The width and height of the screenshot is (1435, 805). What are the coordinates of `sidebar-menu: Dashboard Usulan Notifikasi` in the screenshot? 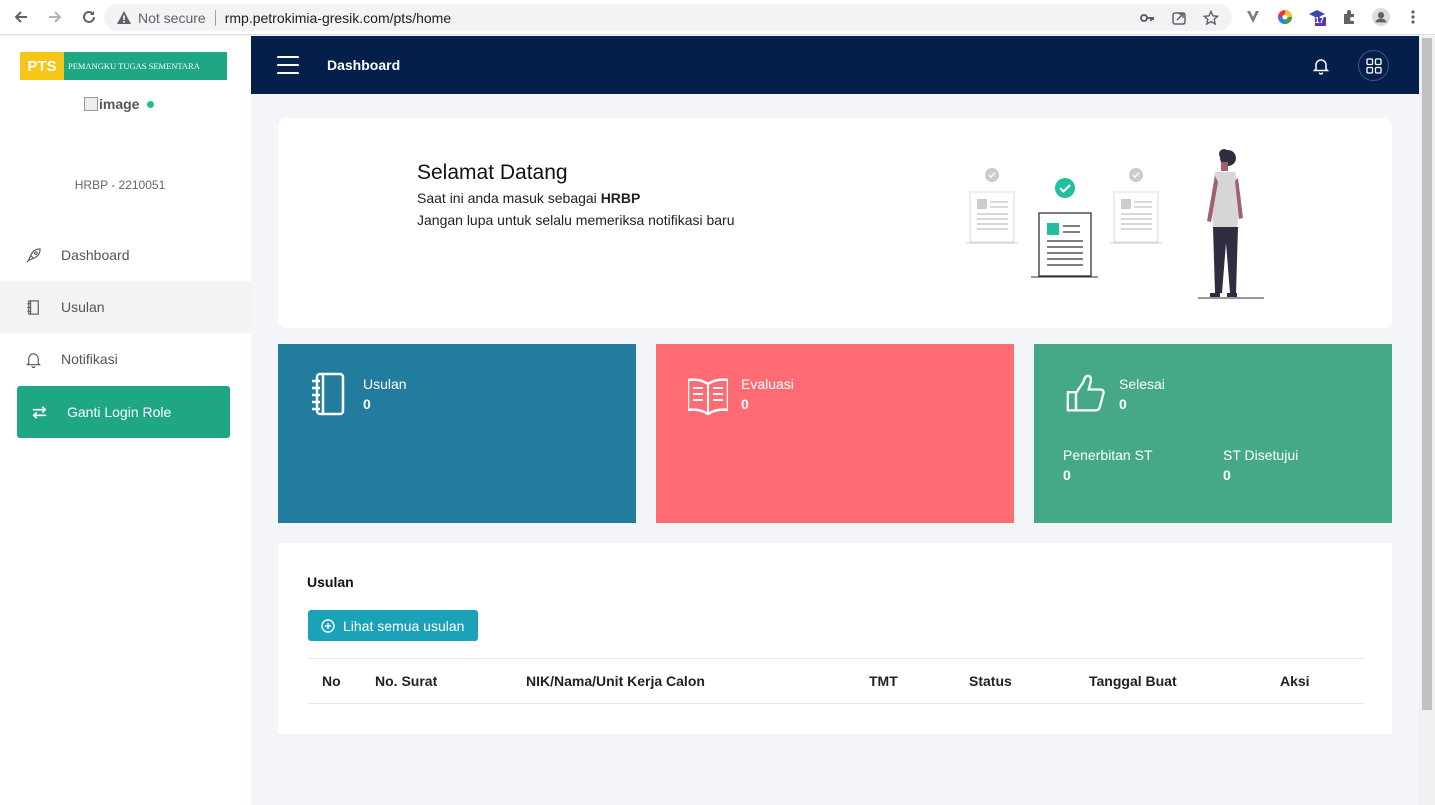 It's located at (125, 307).